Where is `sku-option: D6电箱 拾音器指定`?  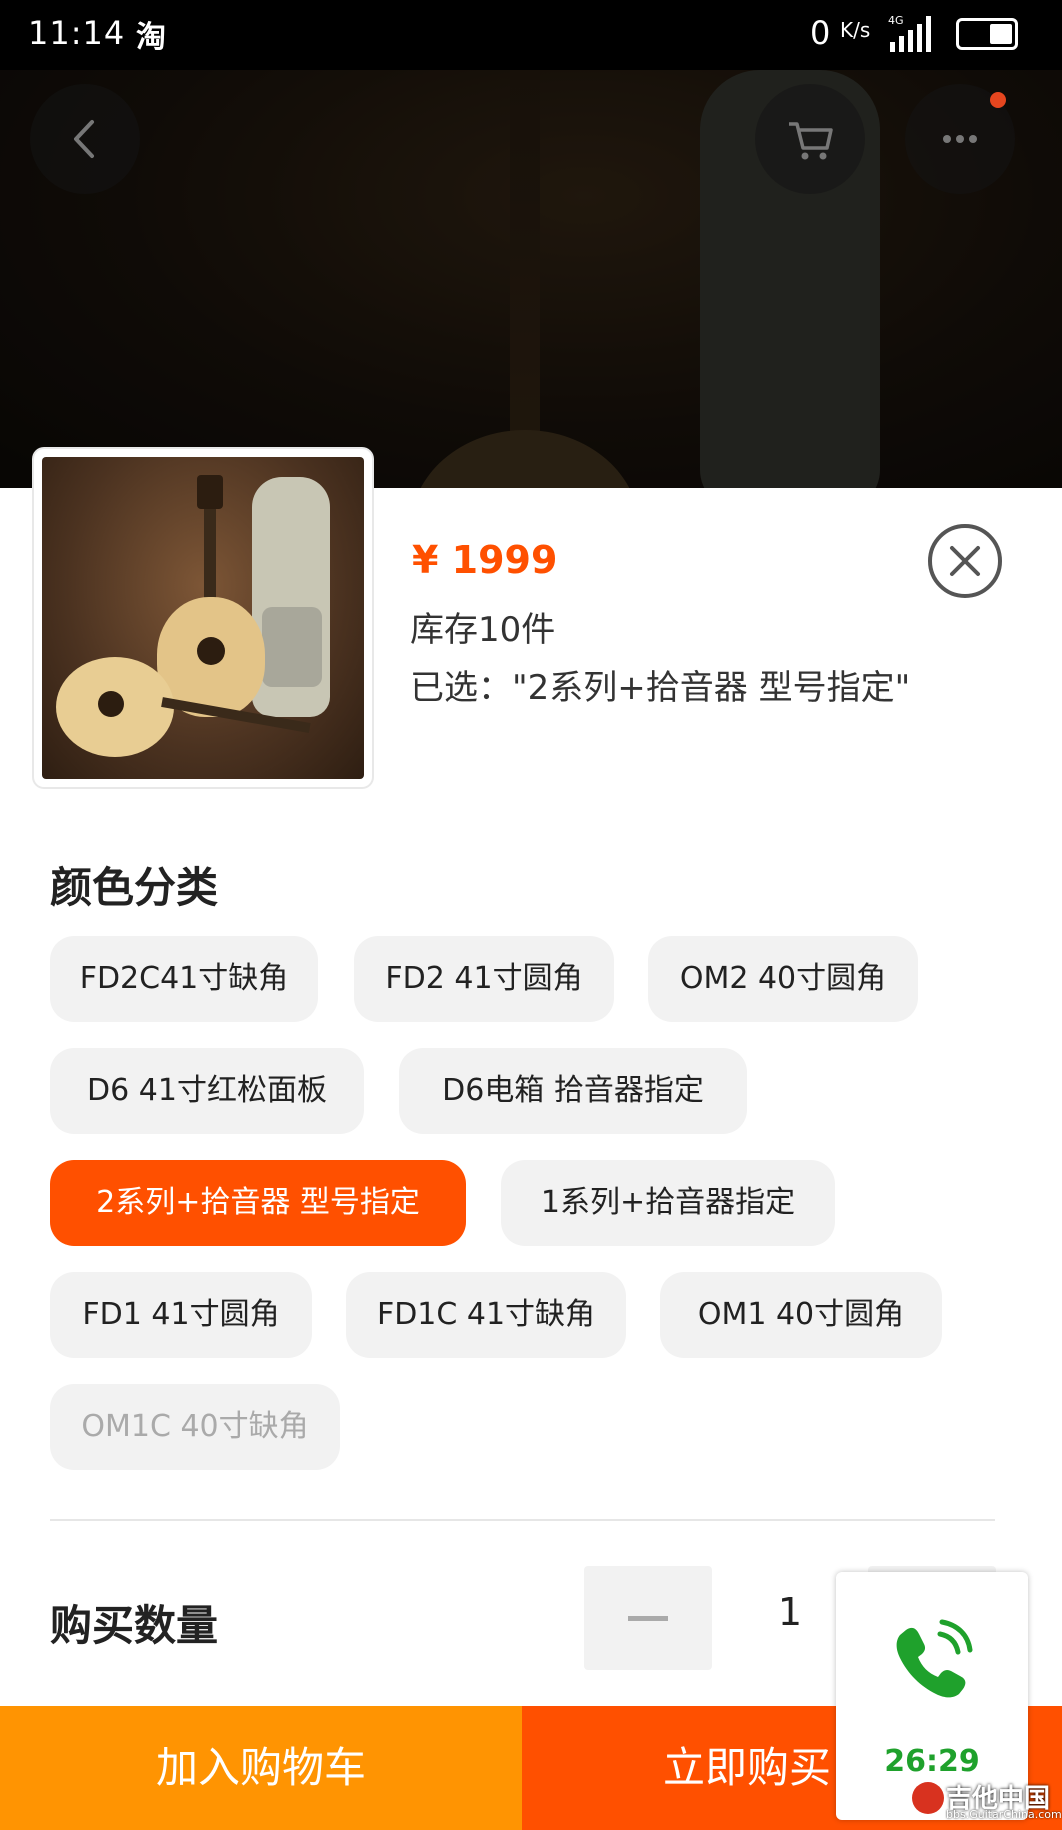 sku-option: D6电箱 拾音器指定 is located at coordinates (573, 1091).